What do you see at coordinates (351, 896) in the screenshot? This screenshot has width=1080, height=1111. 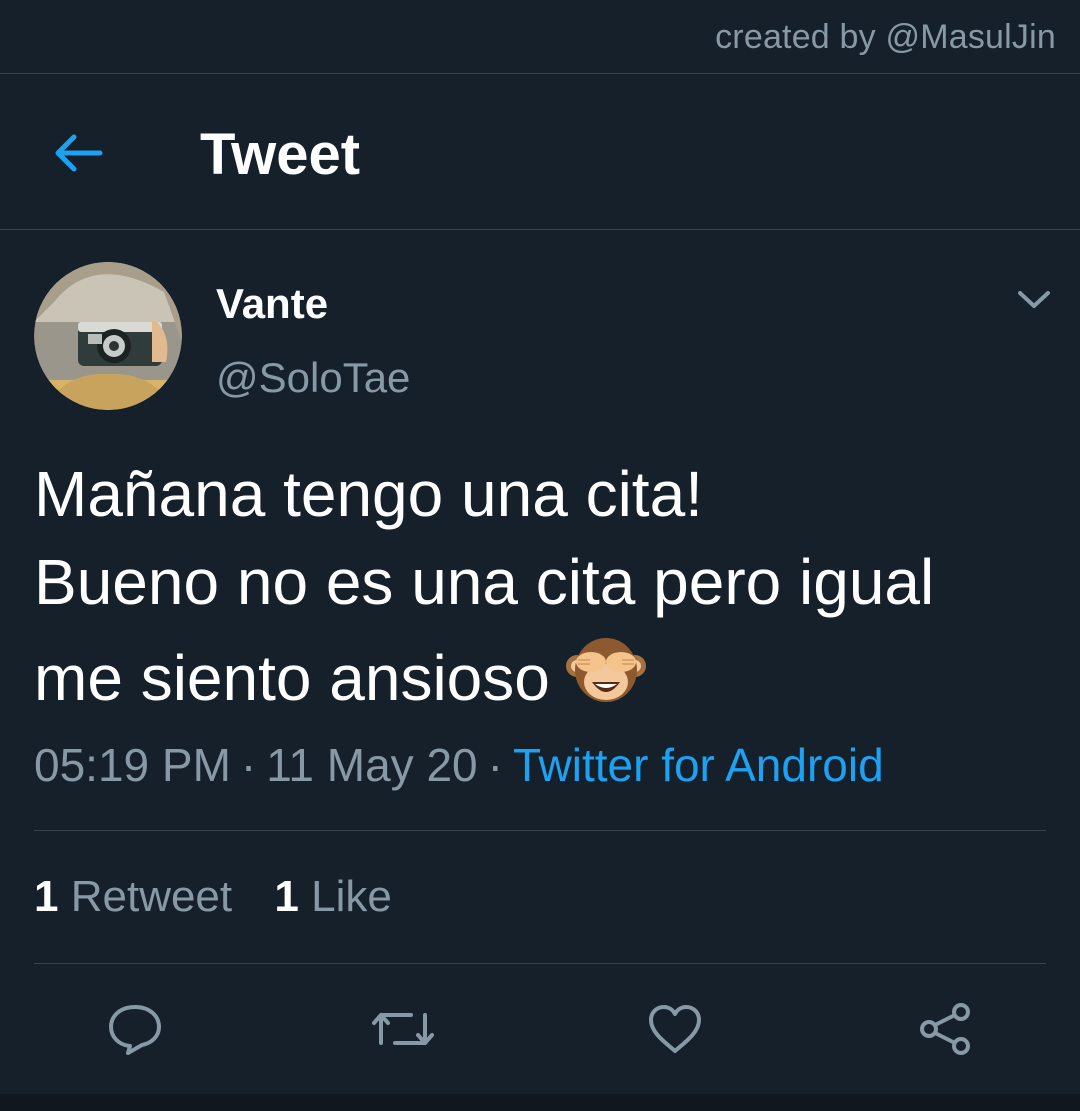 I see `likes-label: Like` at bounding box center [351, 896].